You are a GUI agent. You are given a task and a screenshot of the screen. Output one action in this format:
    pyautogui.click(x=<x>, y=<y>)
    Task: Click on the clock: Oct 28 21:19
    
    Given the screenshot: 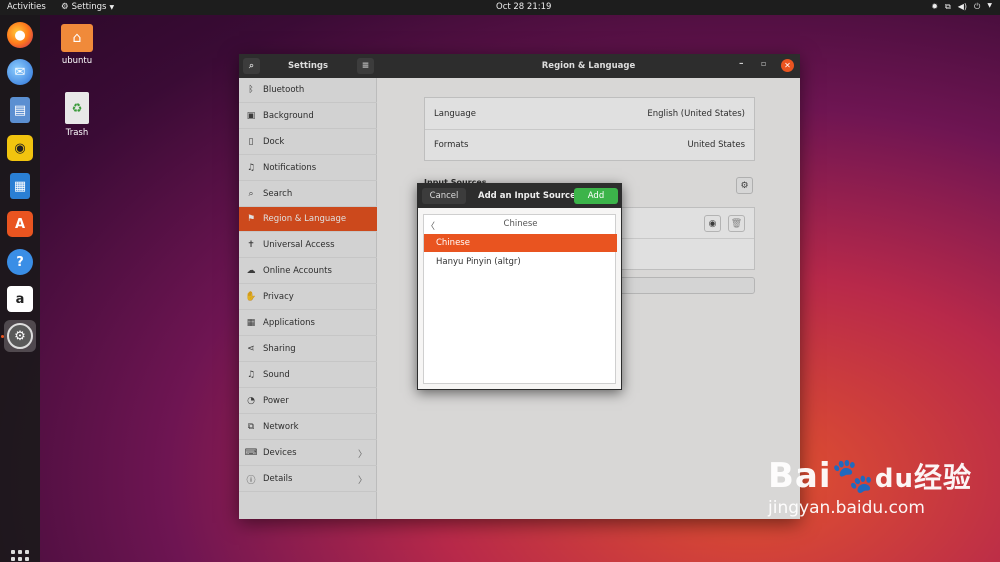 What is the action you would take?
    pyautogui.click(x=523, y=7)
    